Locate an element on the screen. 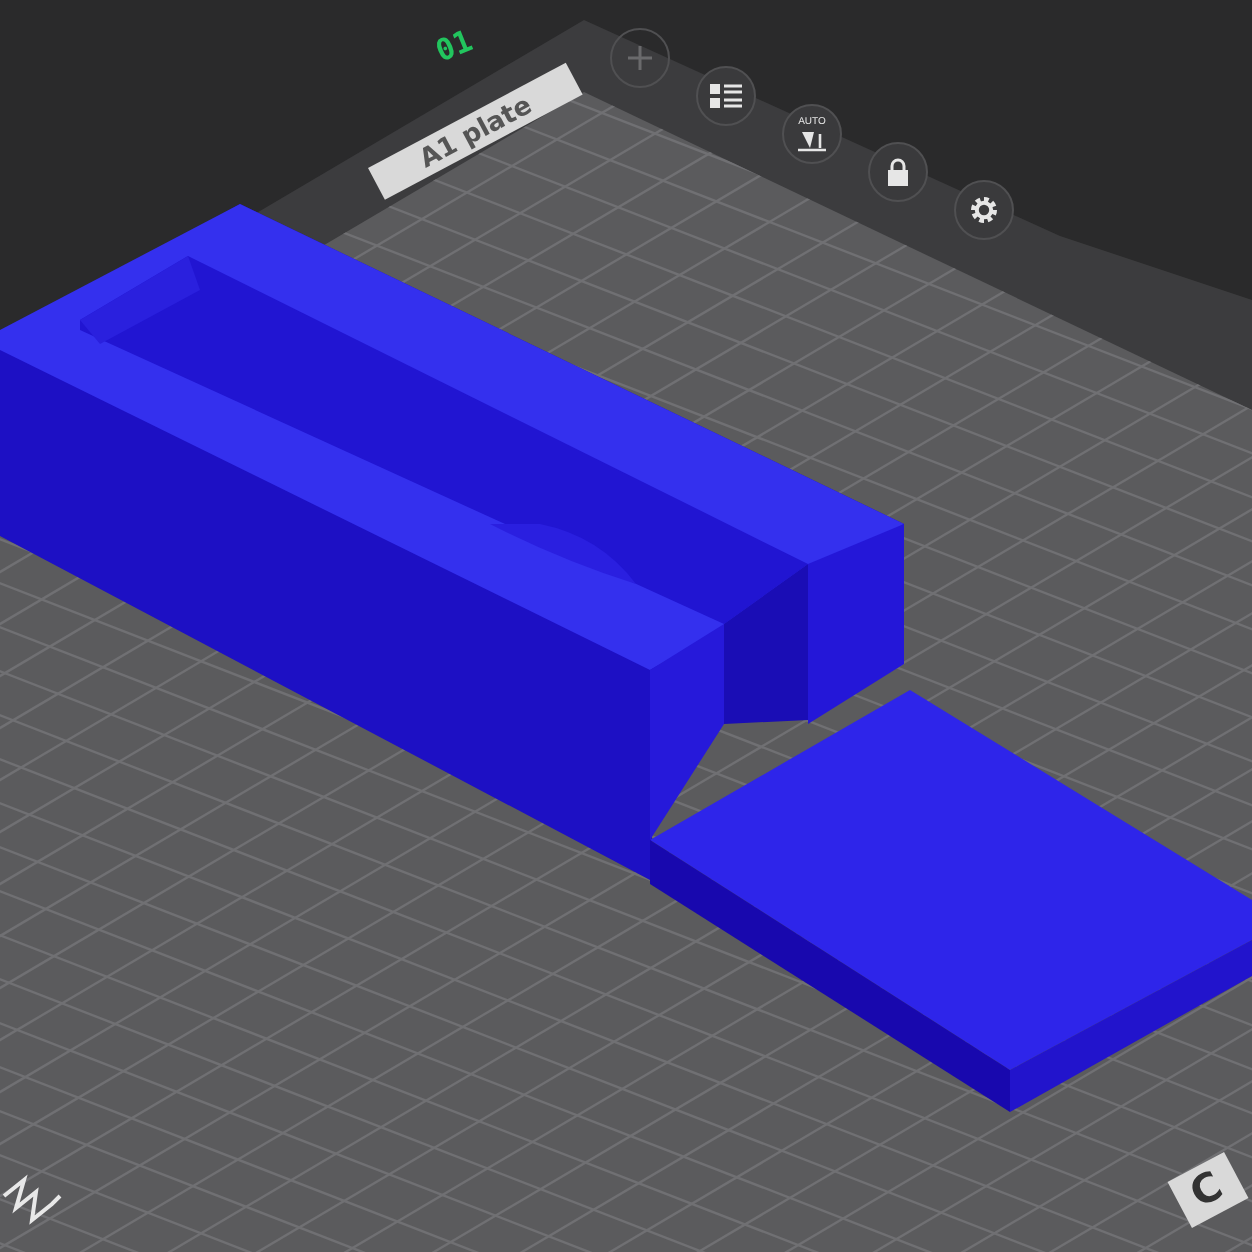  plus-icon is located at coordinates (640, 58).